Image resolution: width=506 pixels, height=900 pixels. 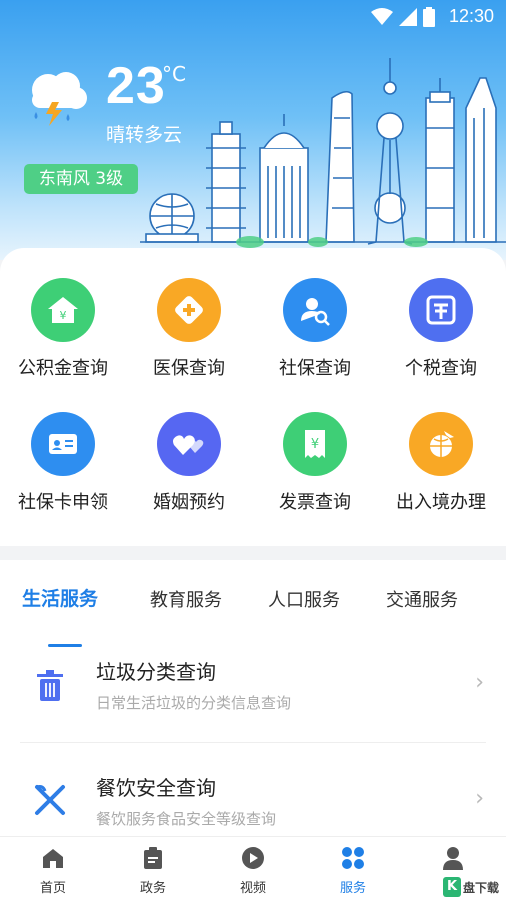 I want to click on service-label: 社保查询, so click(x=315, y=368).